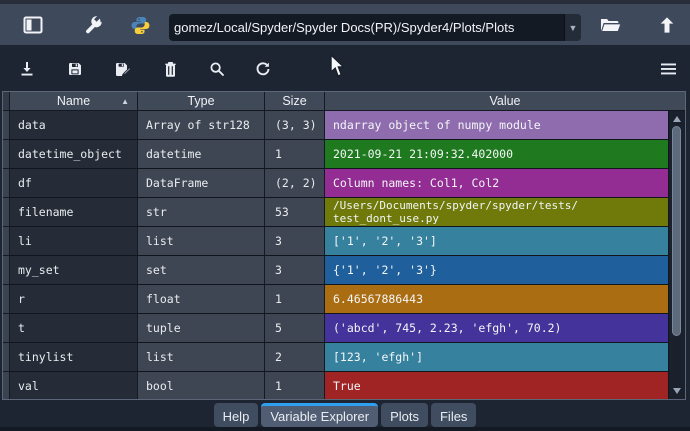 Image resolution: width=690 pixels, height=431 pixels. Describe the element at coordinates (236, 415) in the screenshot. I see `tab-help: Help` at that location.